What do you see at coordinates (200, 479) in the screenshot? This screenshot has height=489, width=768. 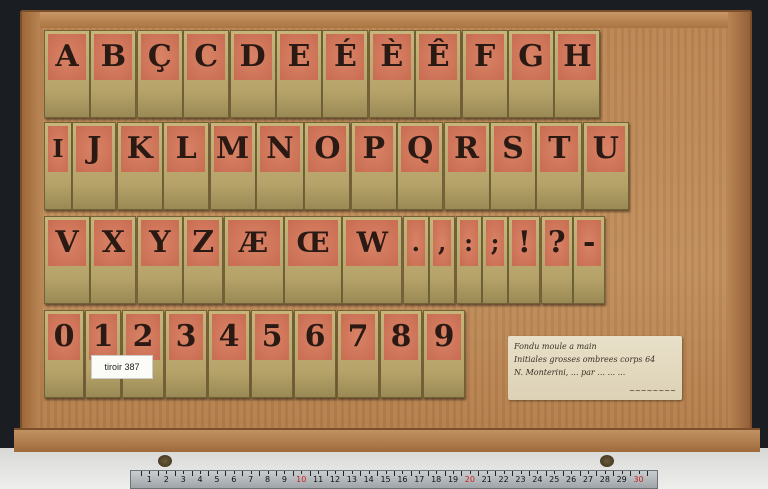 I see `ruler-number: 4` at bounding box center [200, 479].